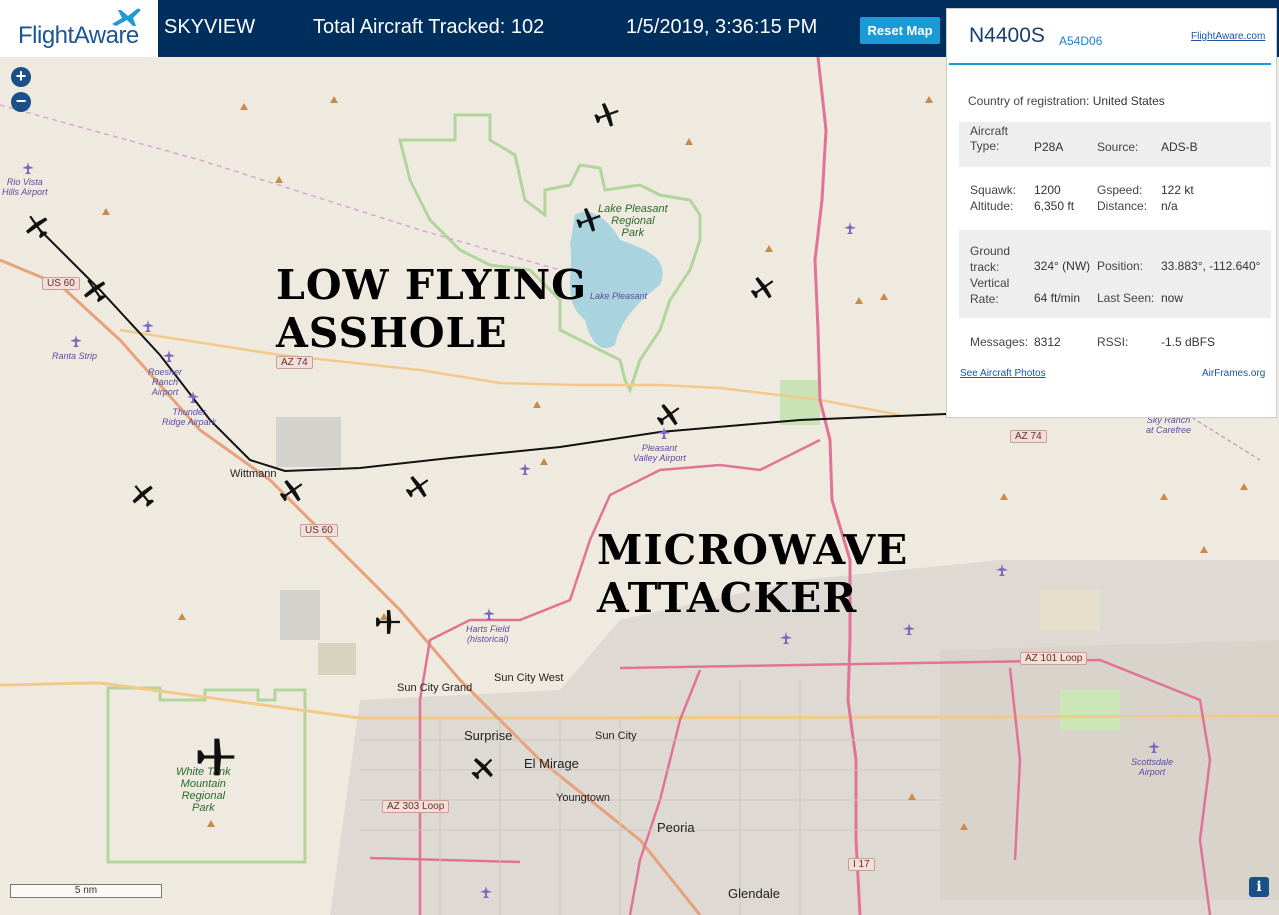 The height and width of the screenshot is (915, 1279). What do you see at coordinates (900, 30) in the screenshot?
I see `reset-map-button: Reset Map` at bounding box center [900, 30].